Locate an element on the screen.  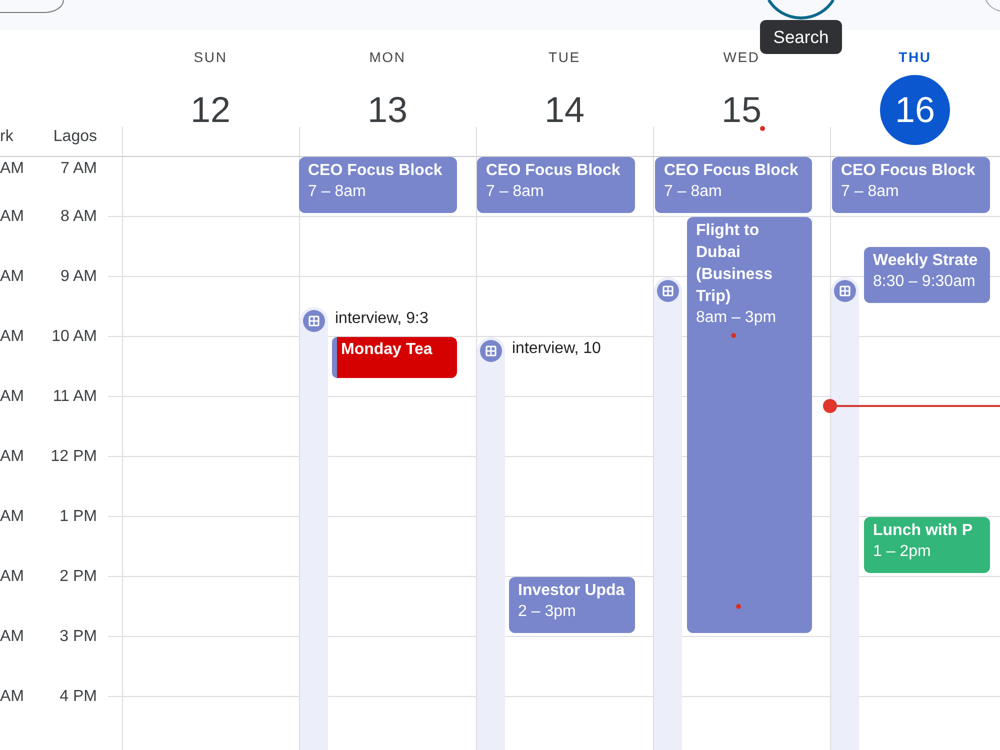
time-label: 10 AM is located at coordinates (74, 337).